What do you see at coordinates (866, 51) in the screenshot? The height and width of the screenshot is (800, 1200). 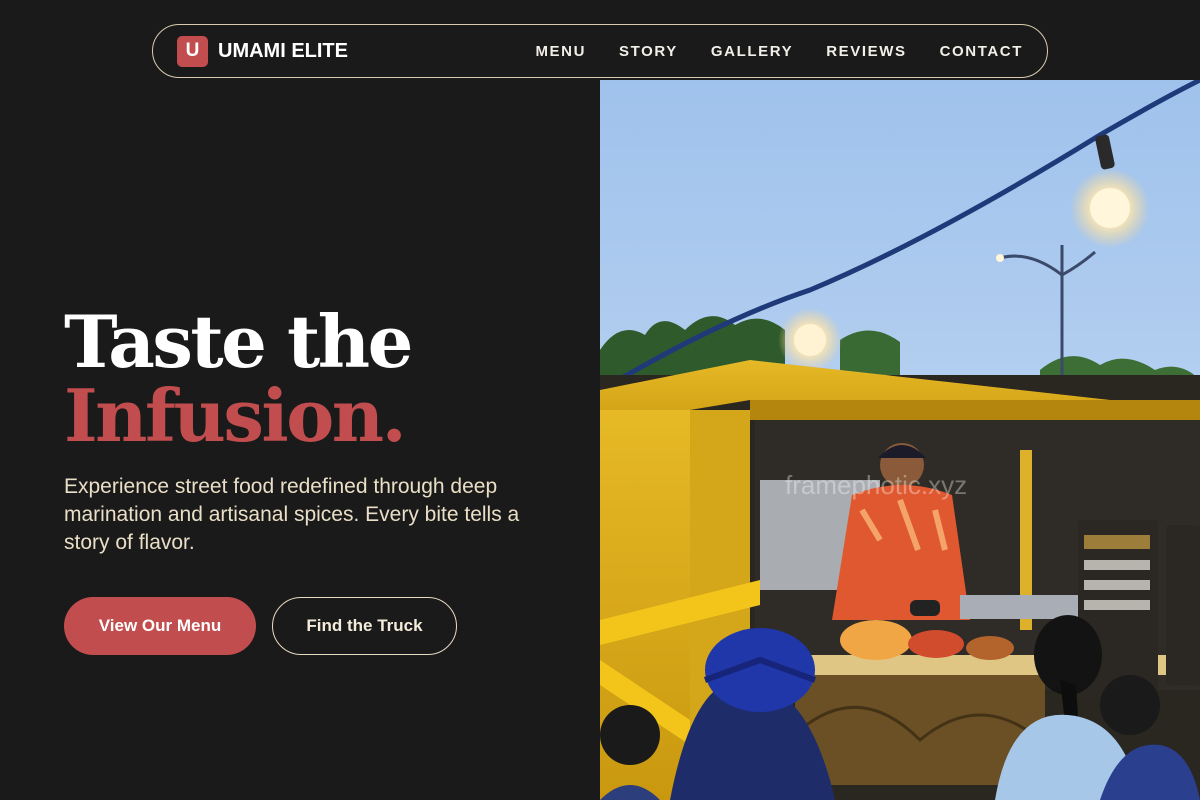 I see `nav-link-reviews: REVIEWS` at bounding box center [866, 51].